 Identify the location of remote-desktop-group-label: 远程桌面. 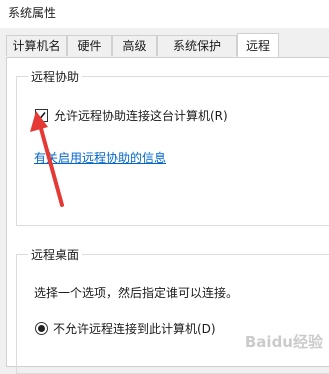
(55, 254).